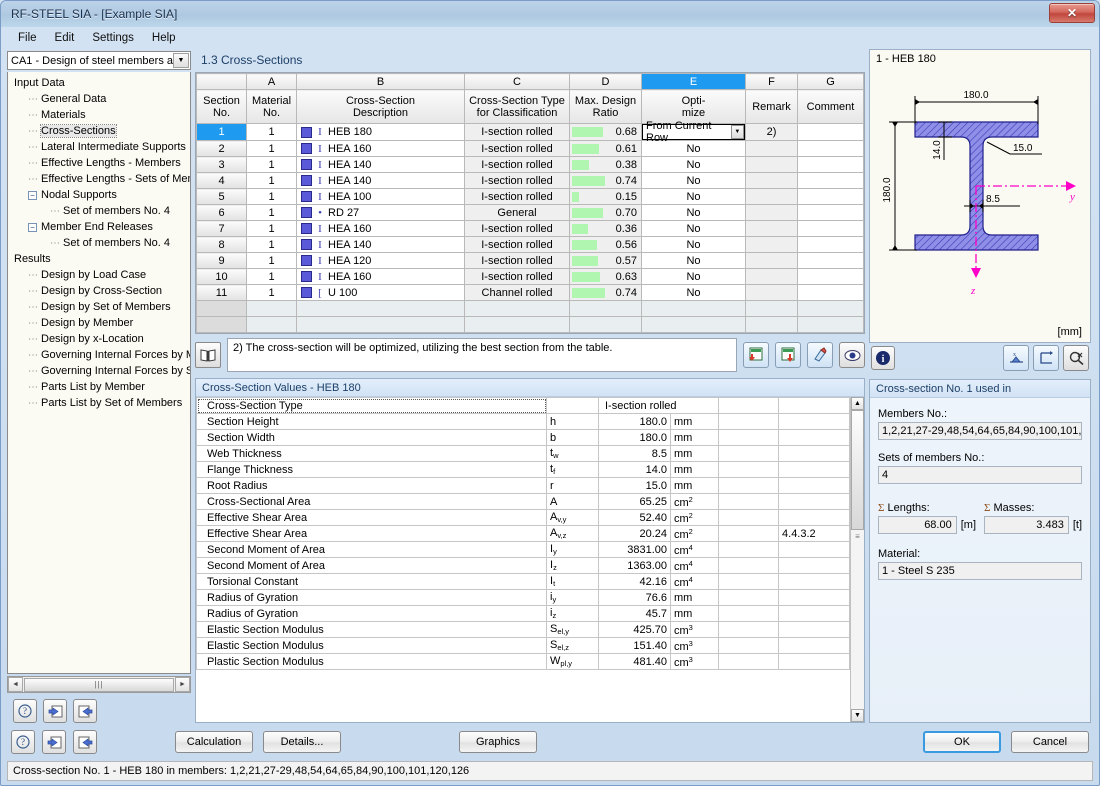 The image size is (1100, 786). What do you see at coordinates (962, 742) in the screenshot?
I see `ok-button: OK` at bounding box center [962, 742].